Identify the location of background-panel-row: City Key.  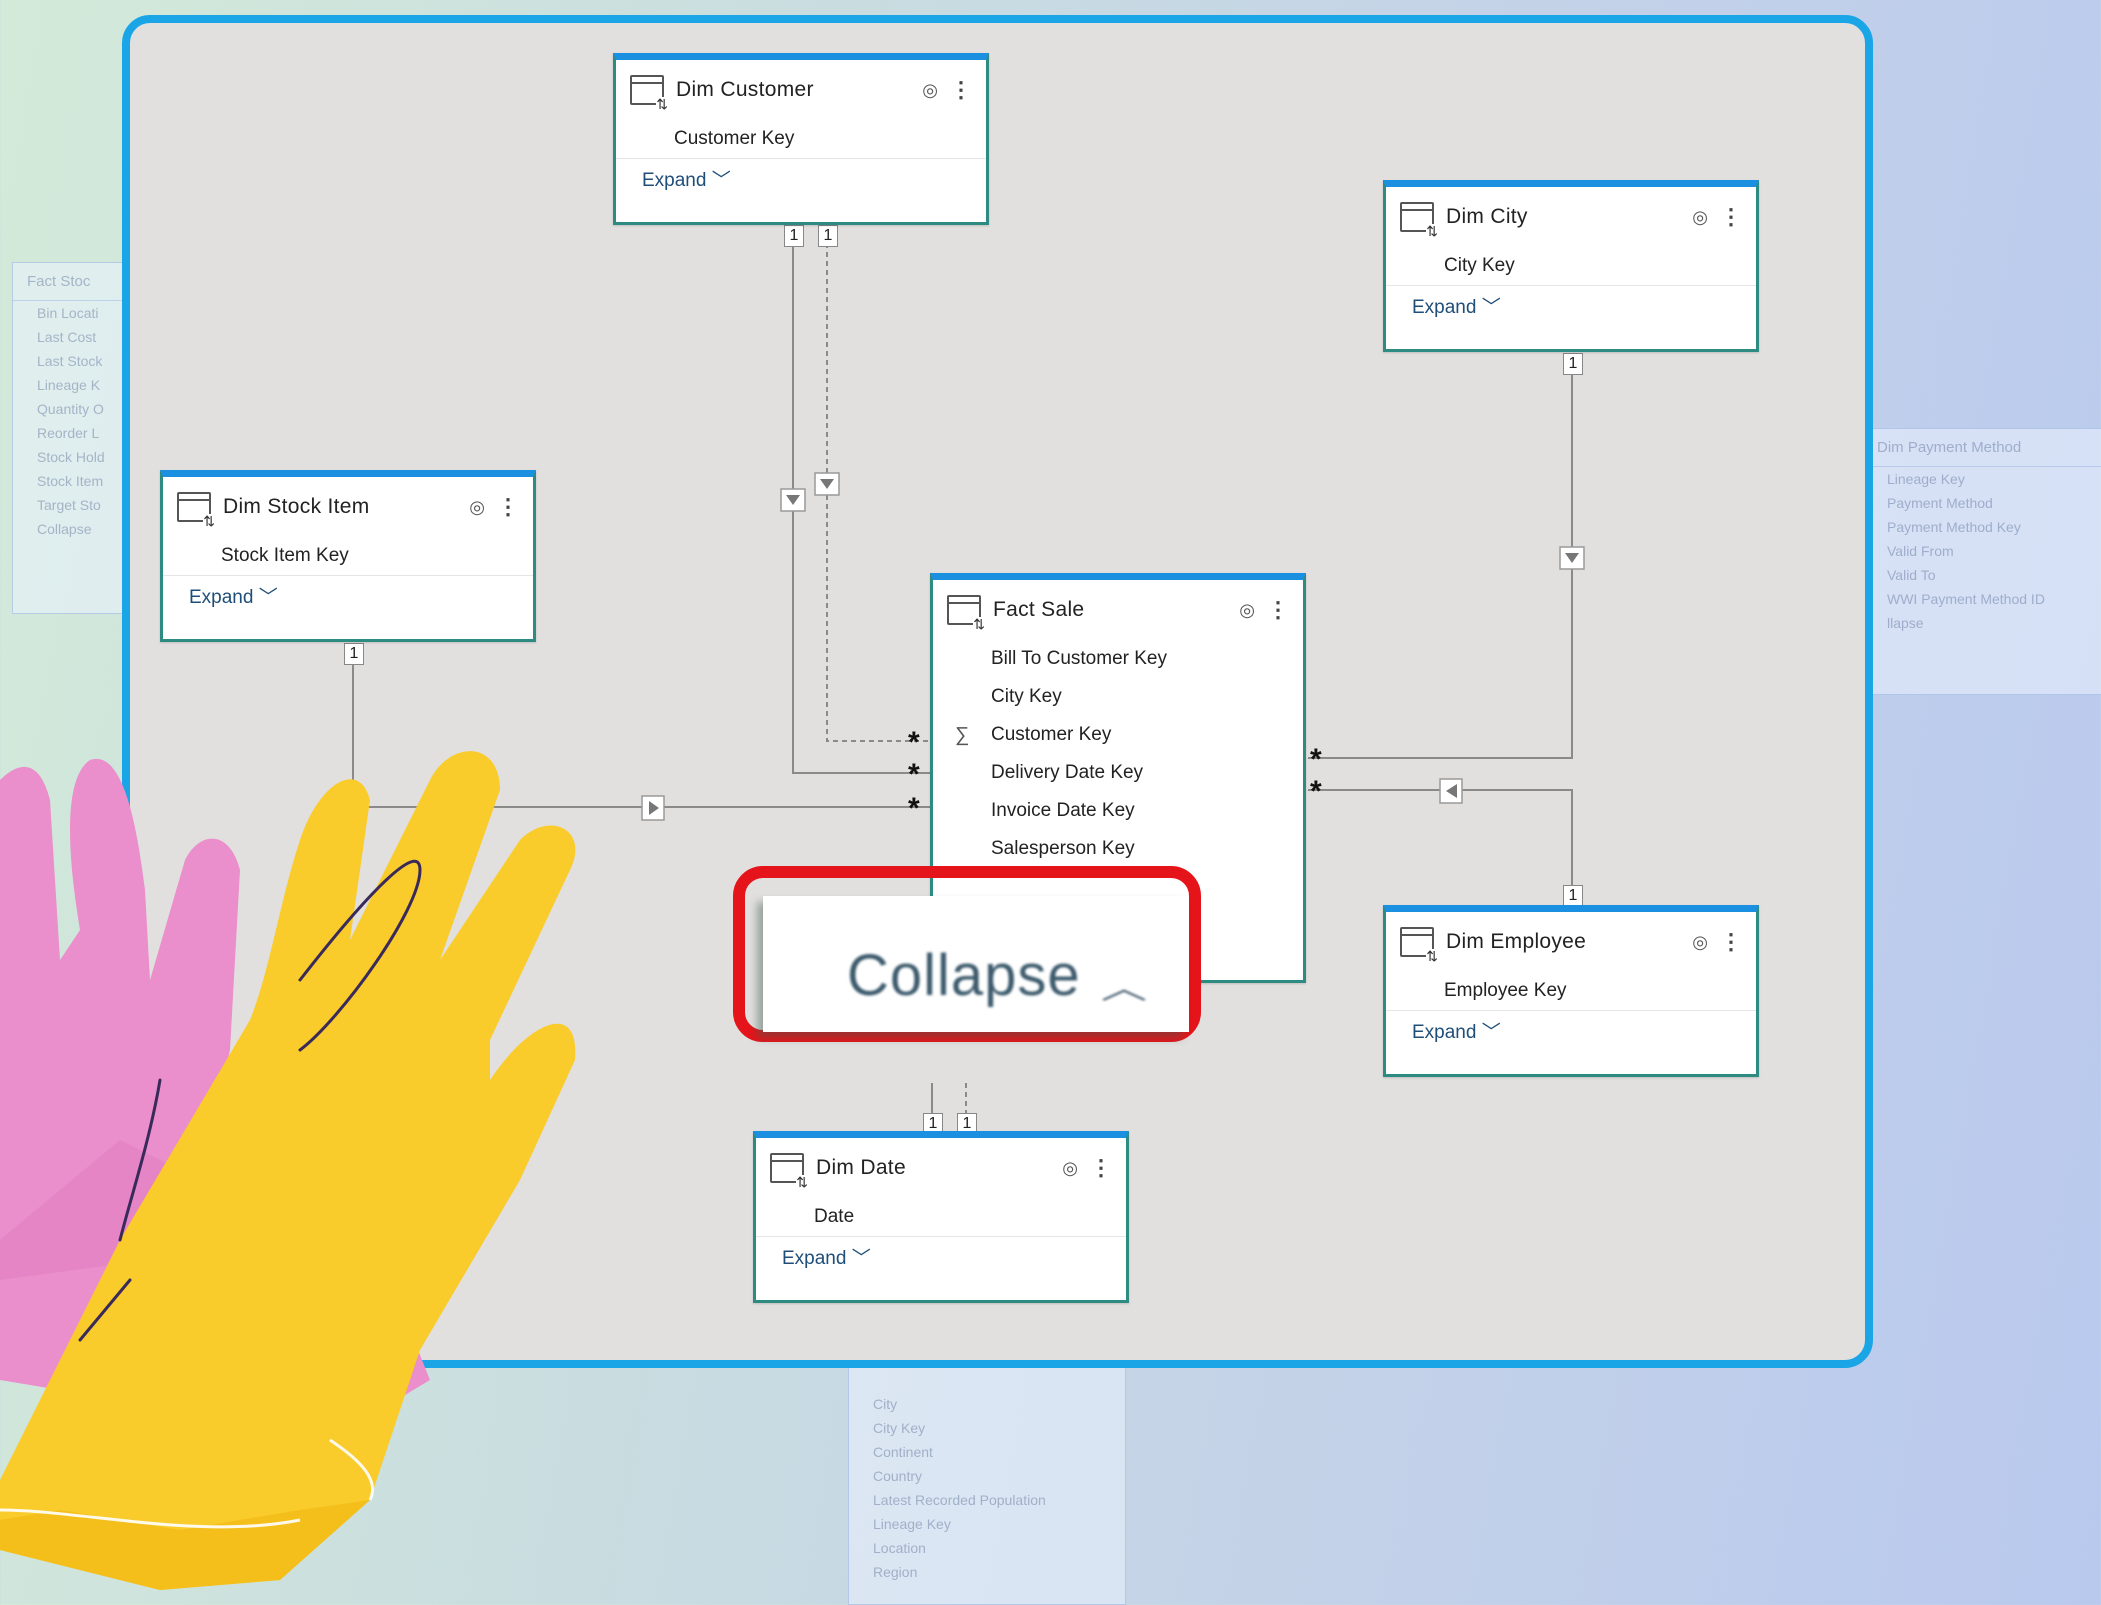
(899, 1428).